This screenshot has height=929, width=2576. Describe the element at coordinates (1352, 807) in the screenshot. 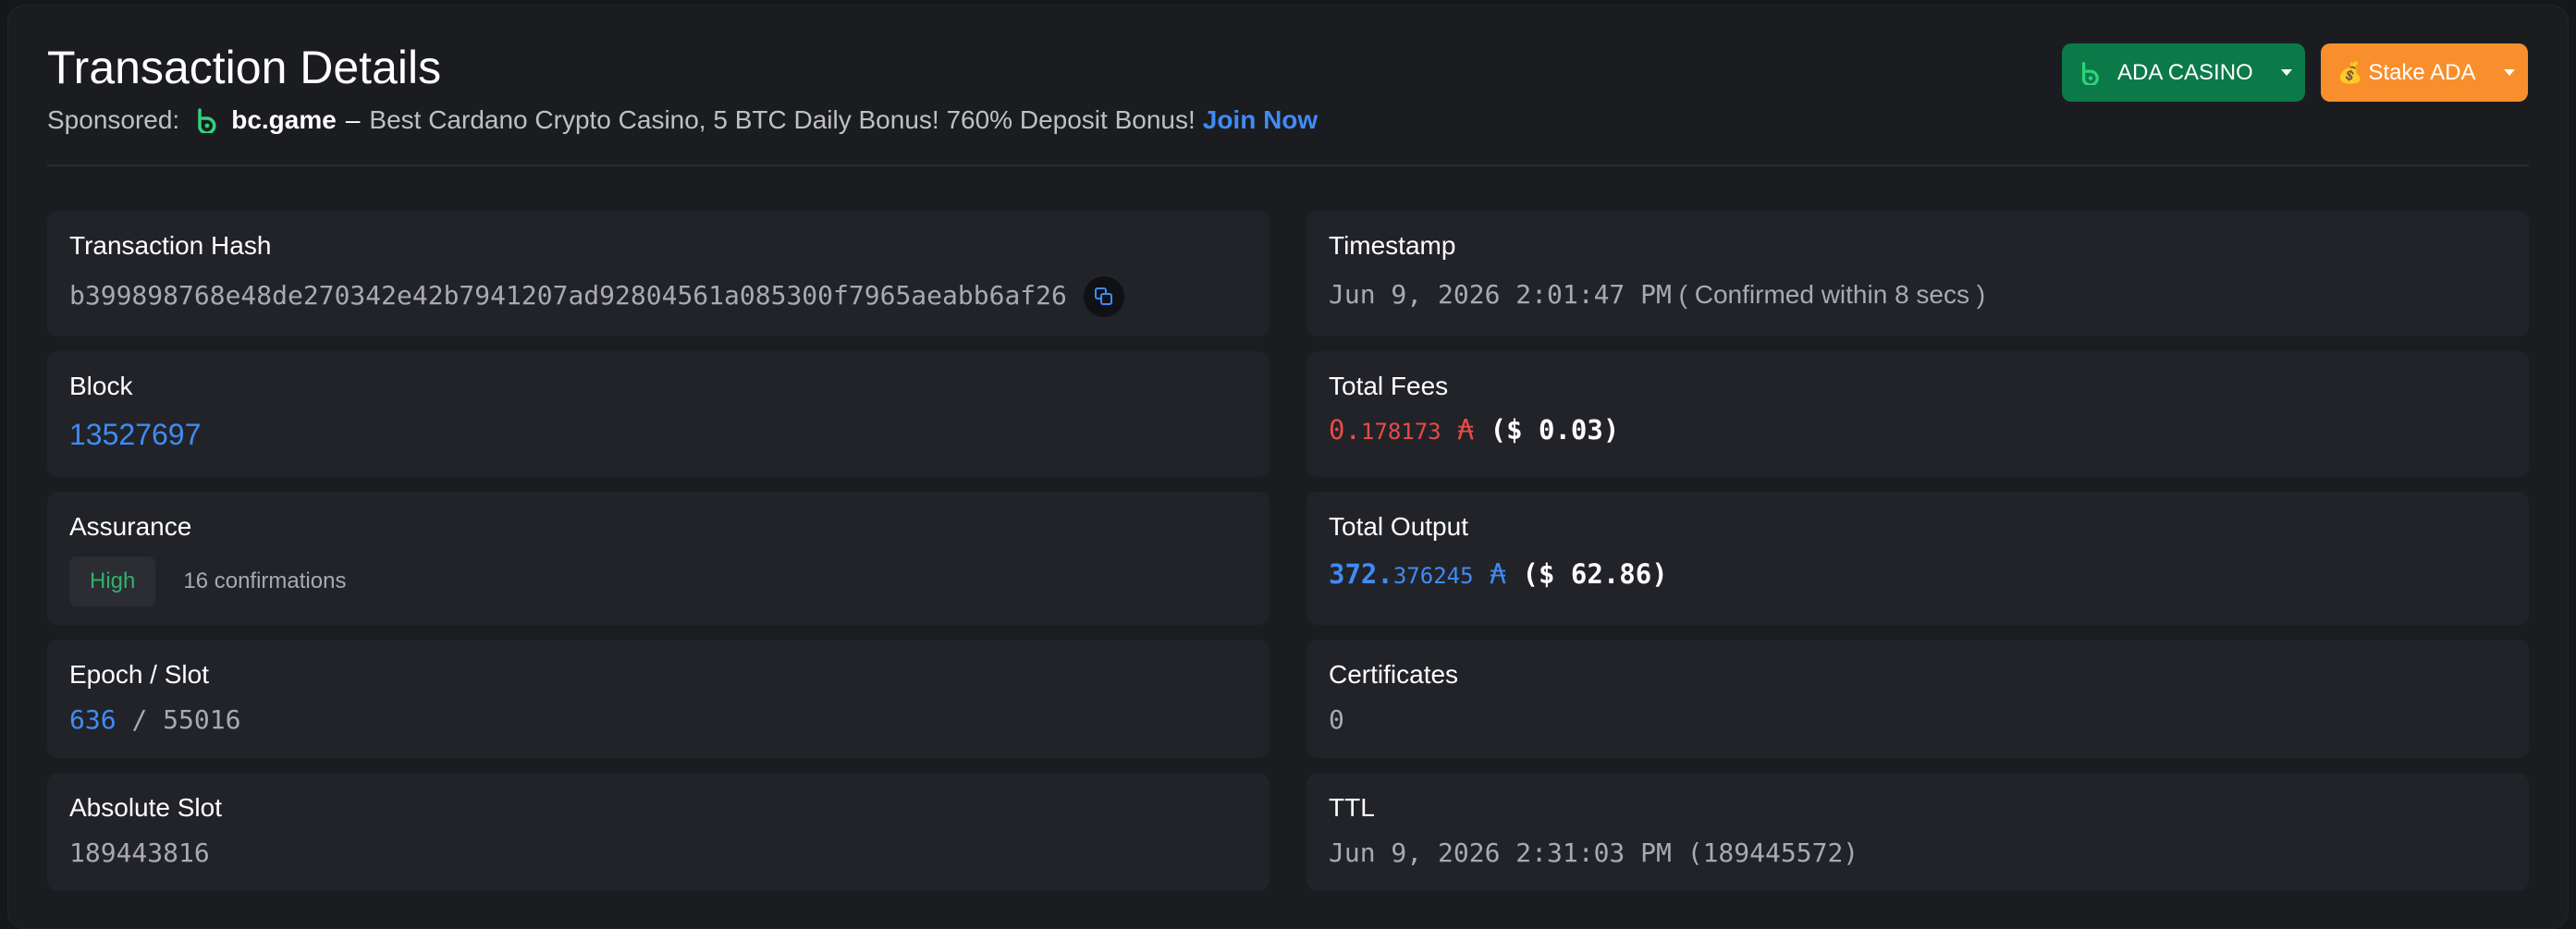

I see `ttl-label: TTL` at that location.